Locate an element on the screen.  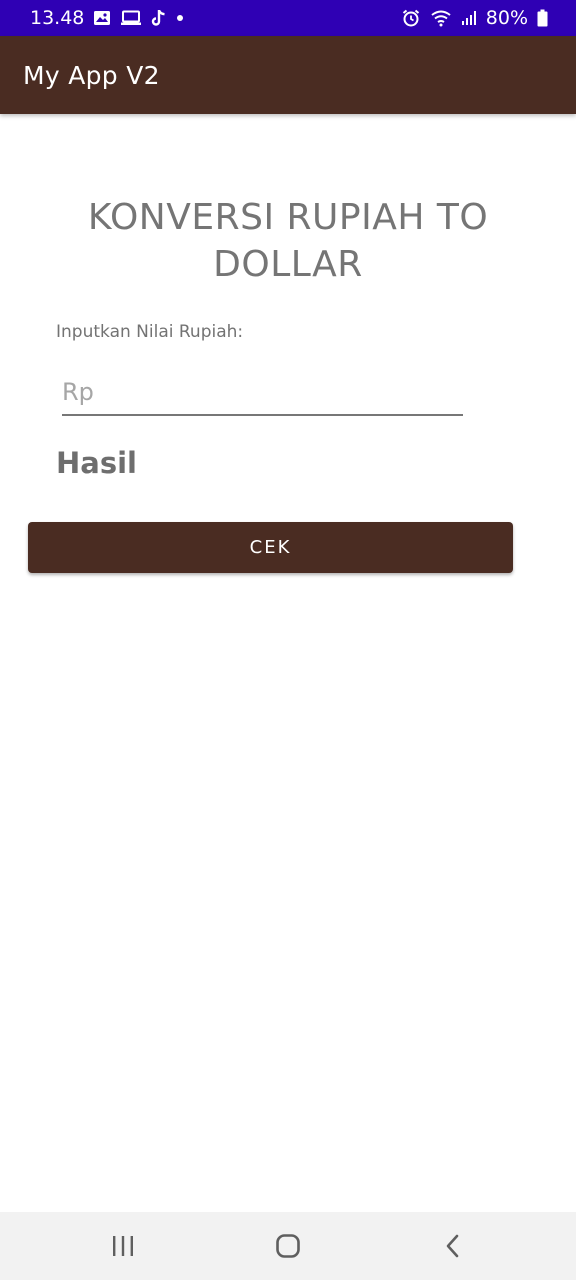
status-bar: 13.48 80% is located at coordinates (288, 18).